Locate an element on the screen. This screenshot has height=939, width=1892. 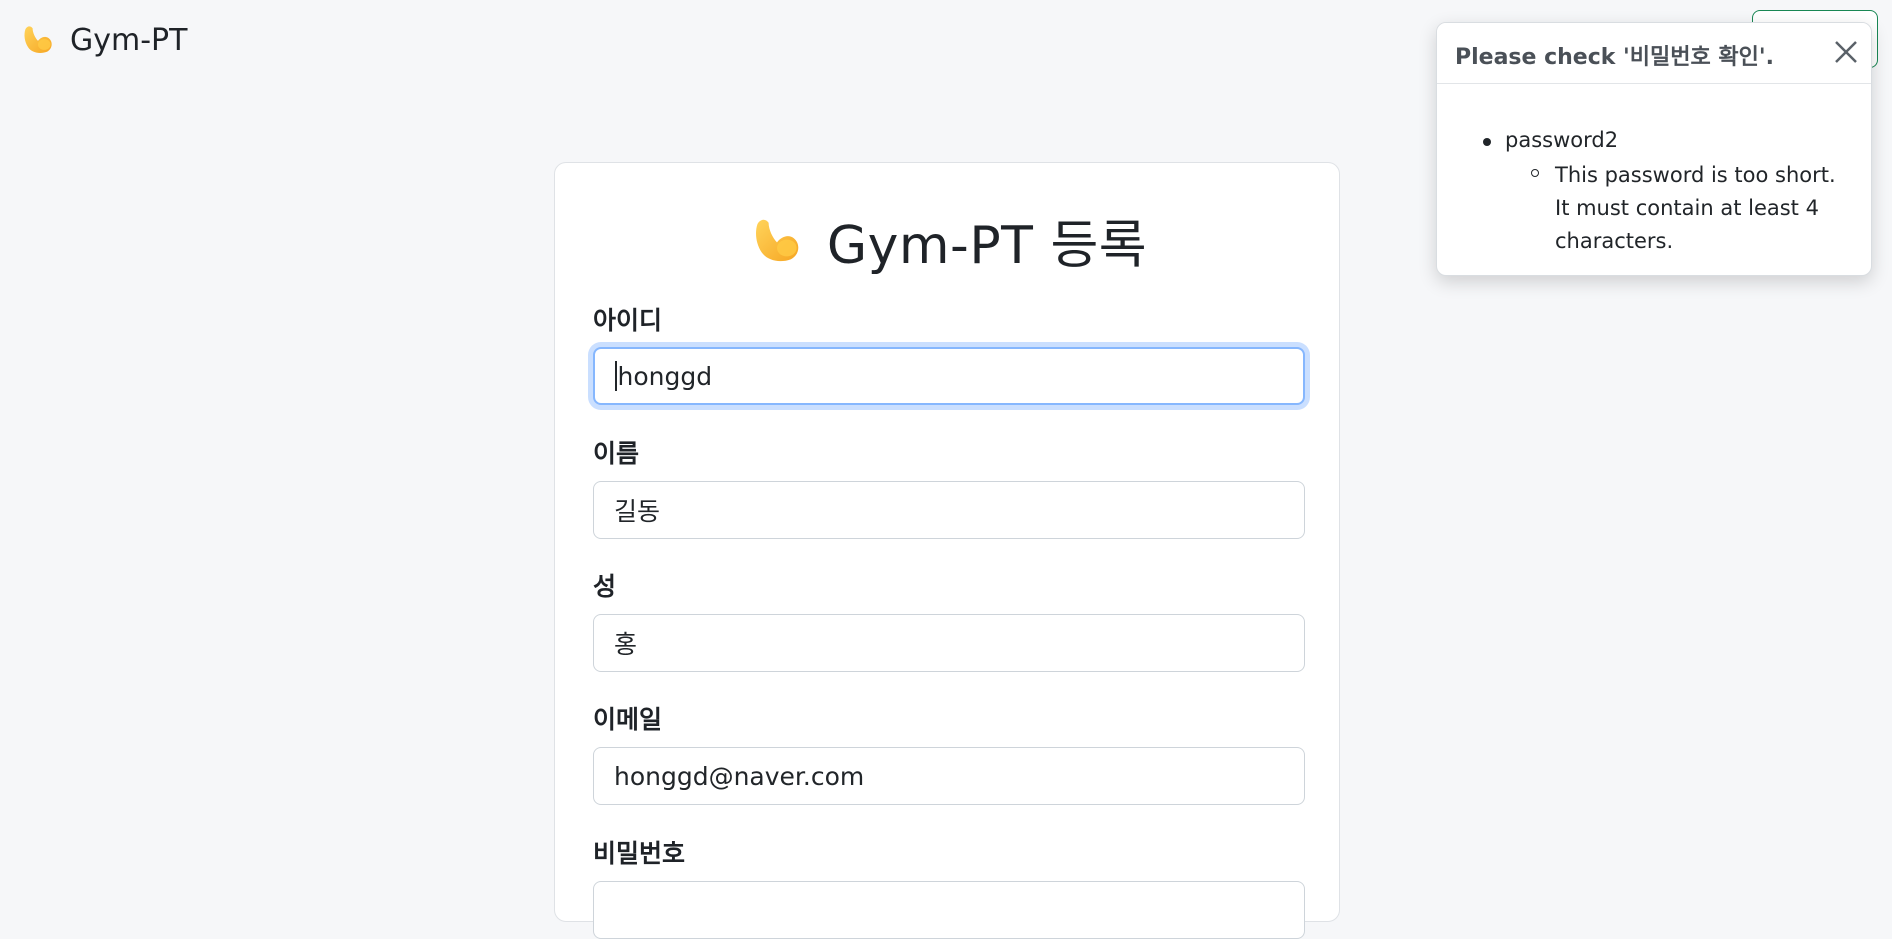
close-icon is located at coordinates (1846, 52).